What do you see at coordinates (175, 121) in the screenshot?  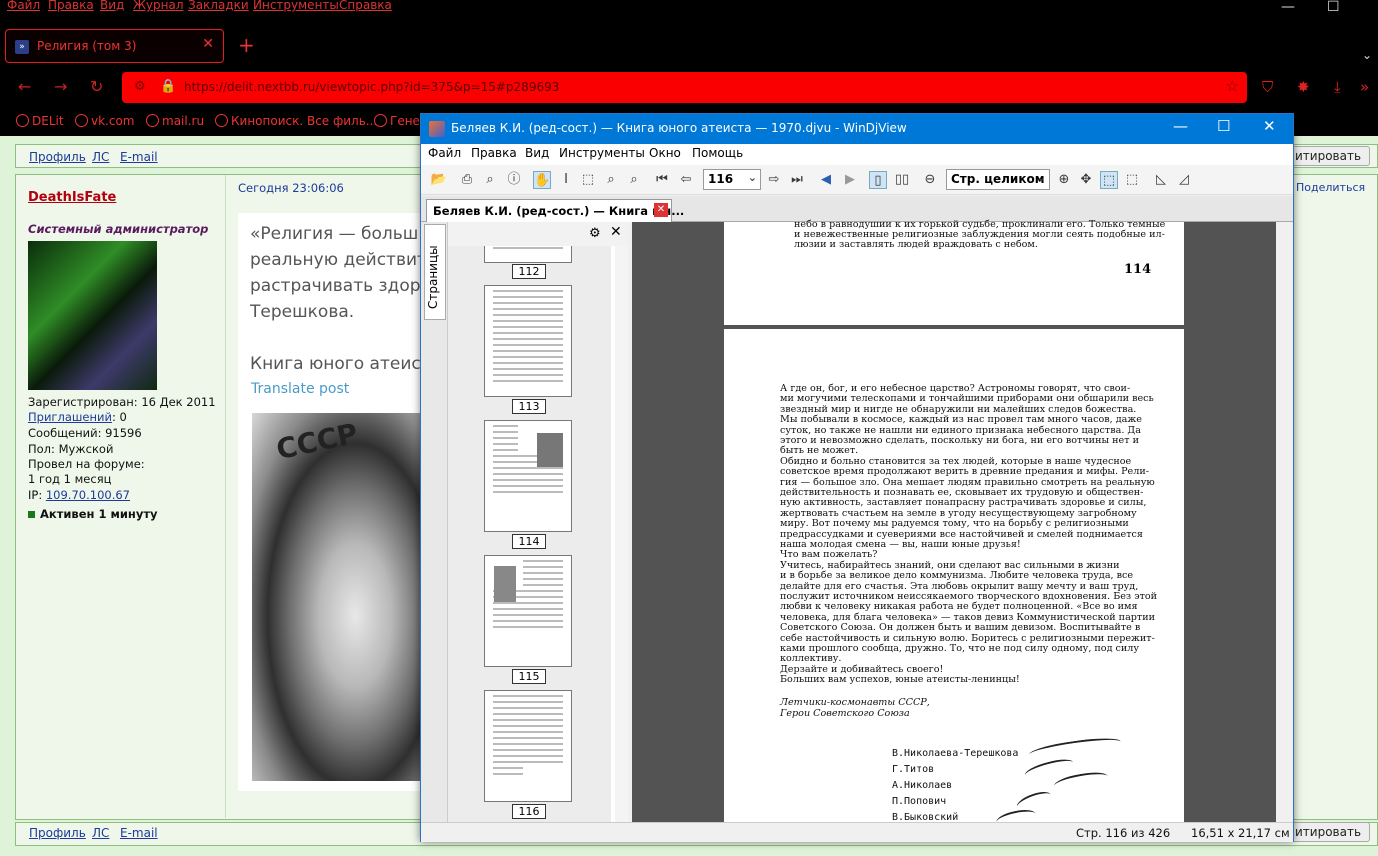 I see `bookmark-mailru: mail.ru` at bounding box center [175, 121].